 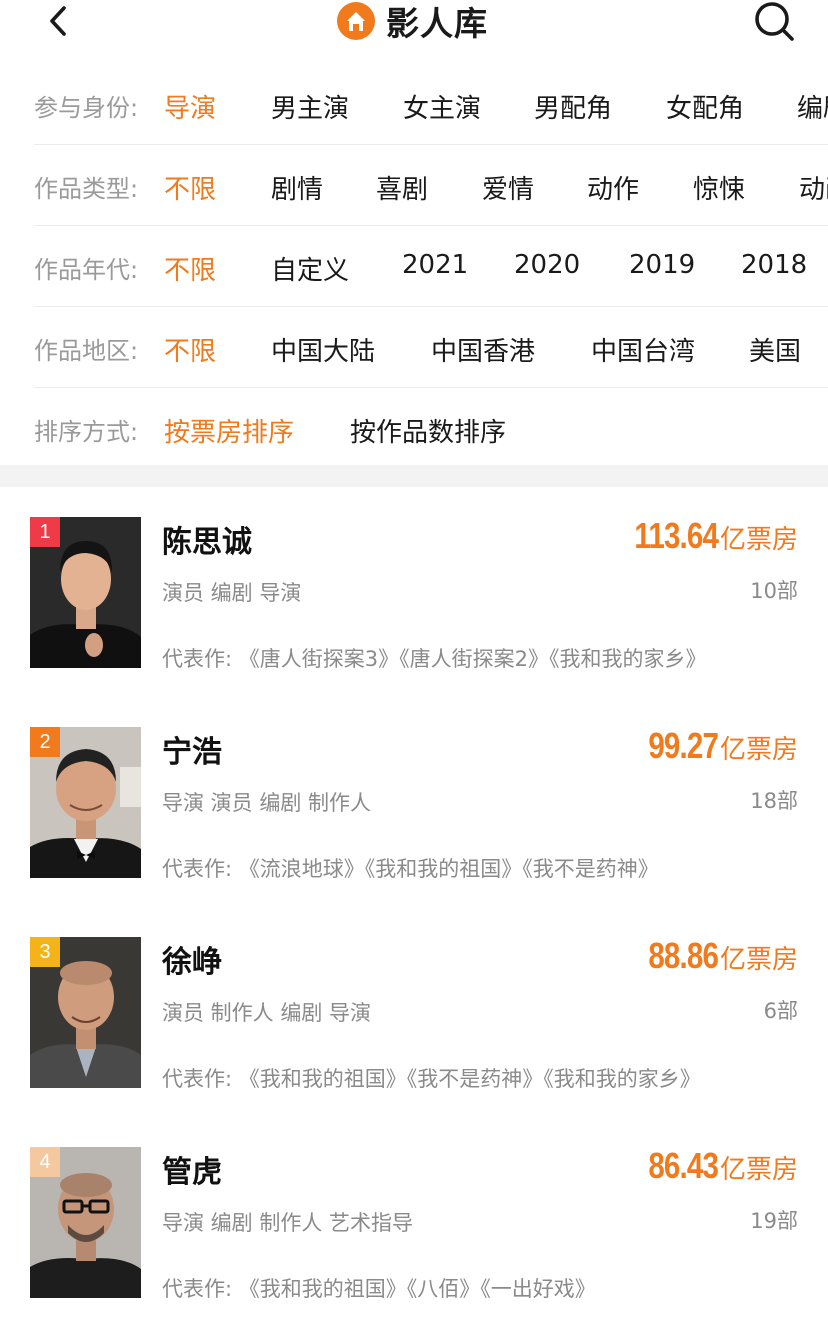 I want to click on filter-option: 动画, so click(x=813, y=187).